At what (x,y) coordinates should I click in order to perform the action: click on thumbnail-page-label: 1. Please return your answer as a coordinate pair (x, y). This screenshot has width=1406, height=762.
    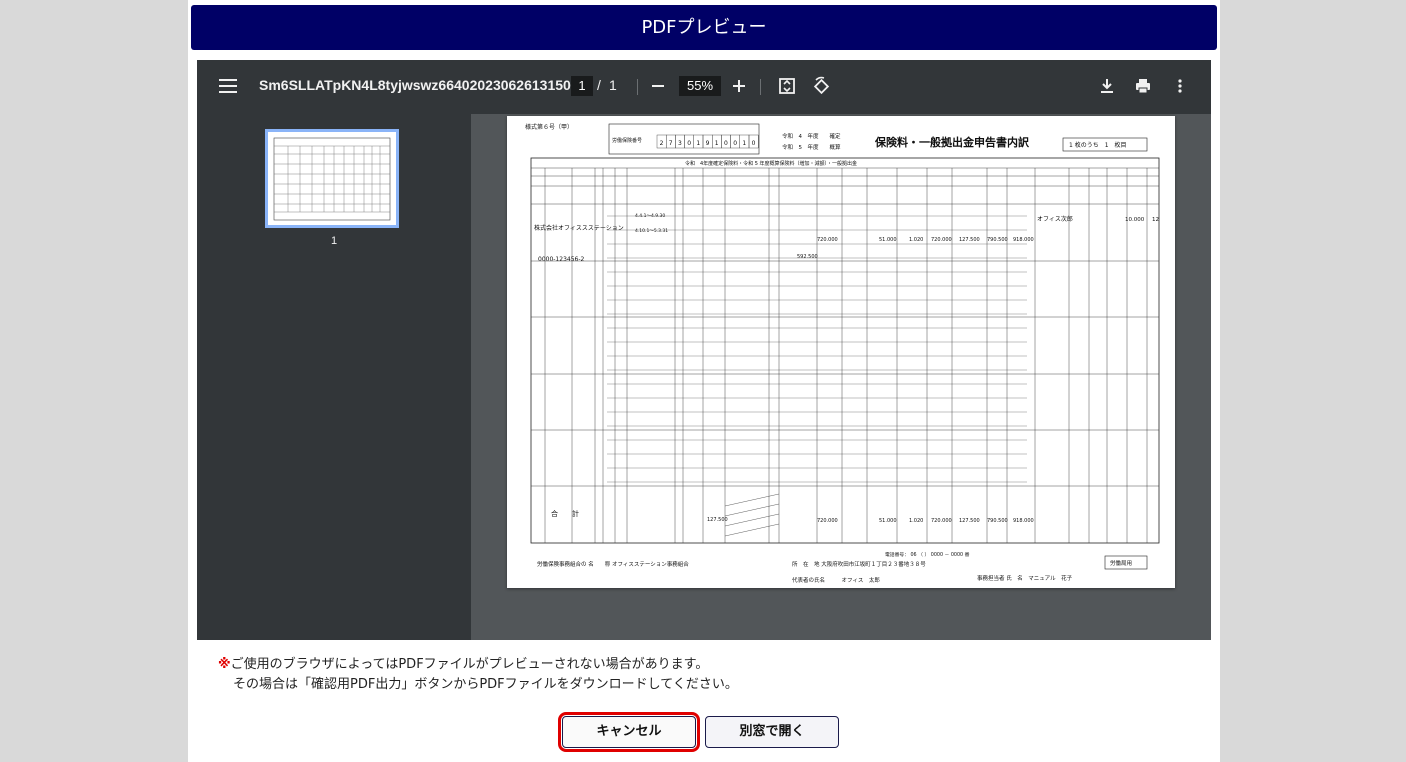
    Looking at the image, I should click on (334, 241).